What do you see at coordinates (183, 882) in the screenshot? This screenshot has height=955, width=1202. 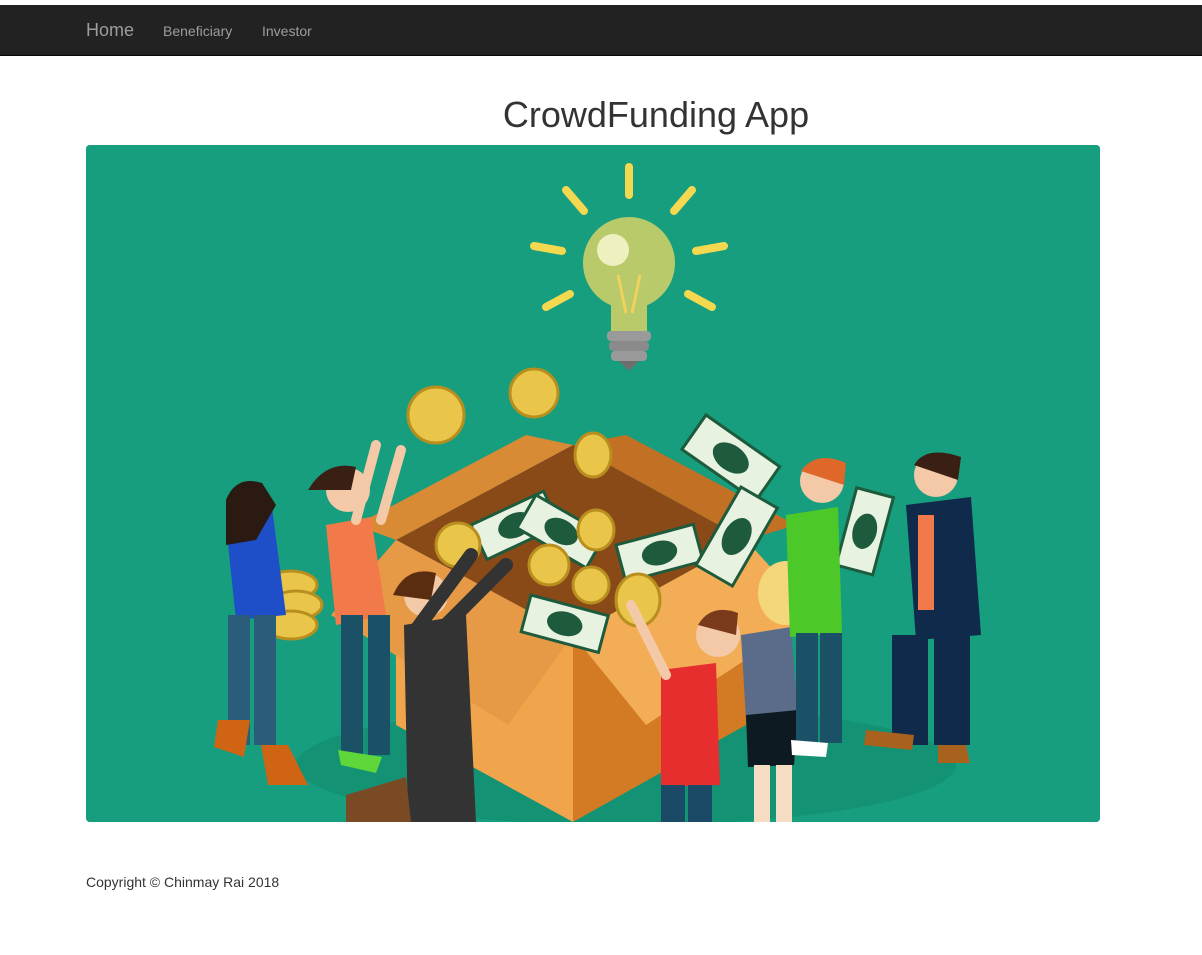 I see `footer-copyright: Copyright © Chinmay Rai 2018` at bounding box center [183, 882].